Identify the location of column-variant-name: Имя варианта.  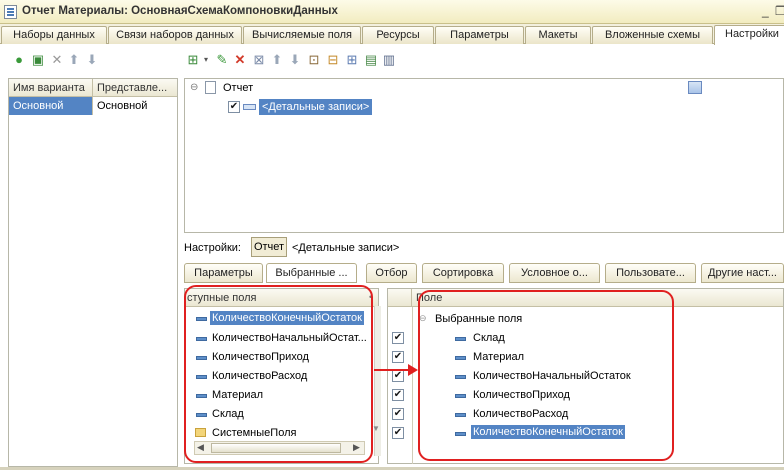
(51, 88).